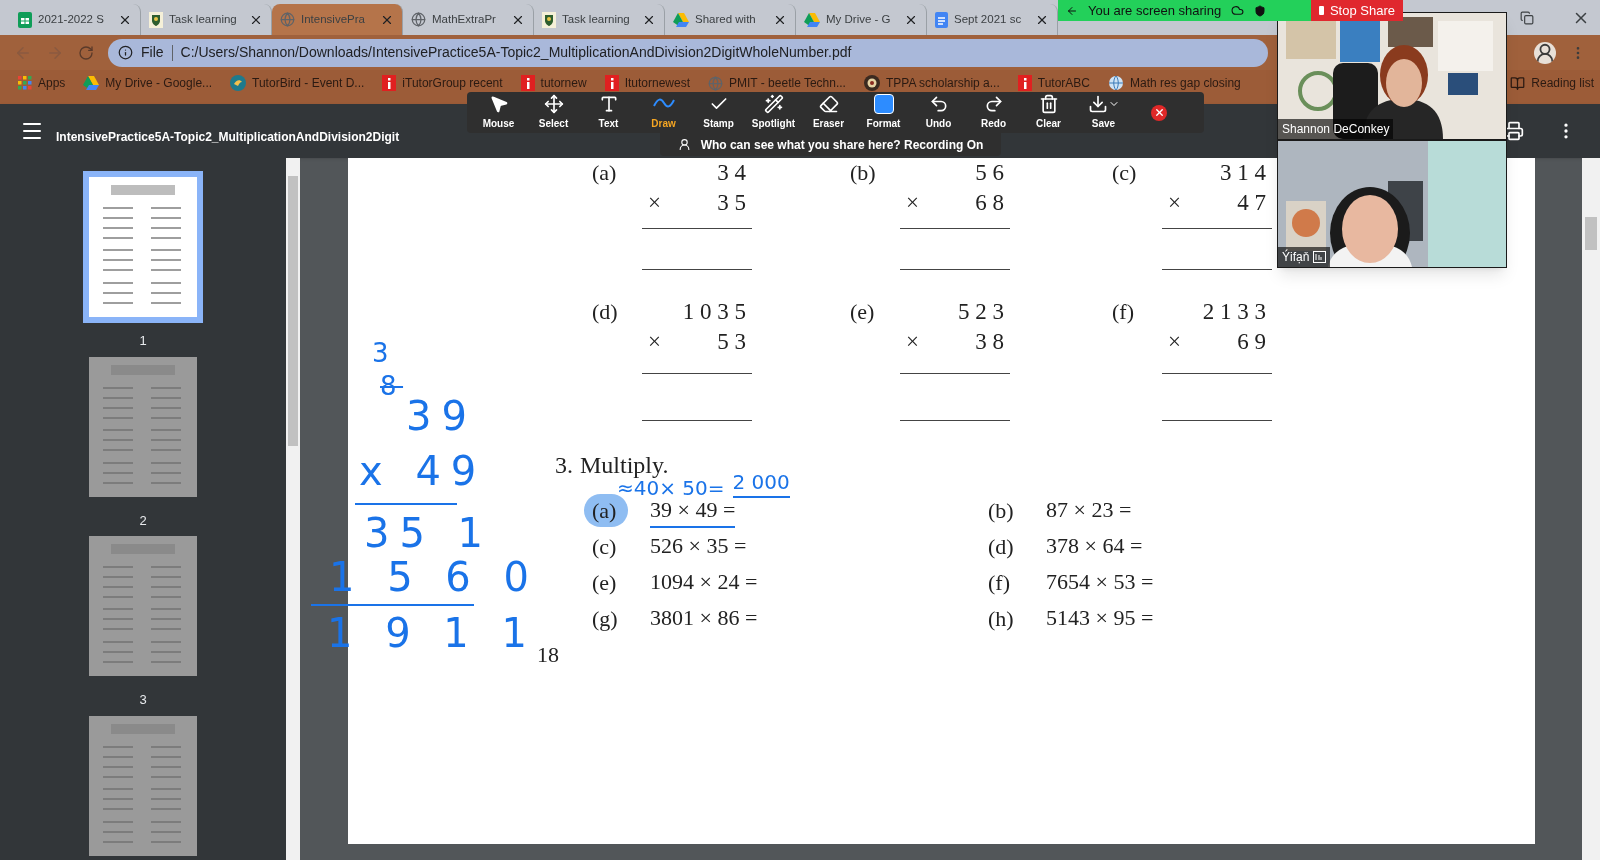 The height and width of the screenshot is (860, 1600). I want to click on stop-icon, so click(1321, 10).